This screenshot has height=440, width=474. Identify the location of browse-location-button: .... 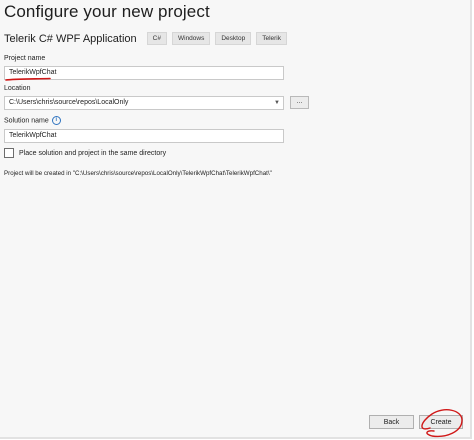
(299, 102).